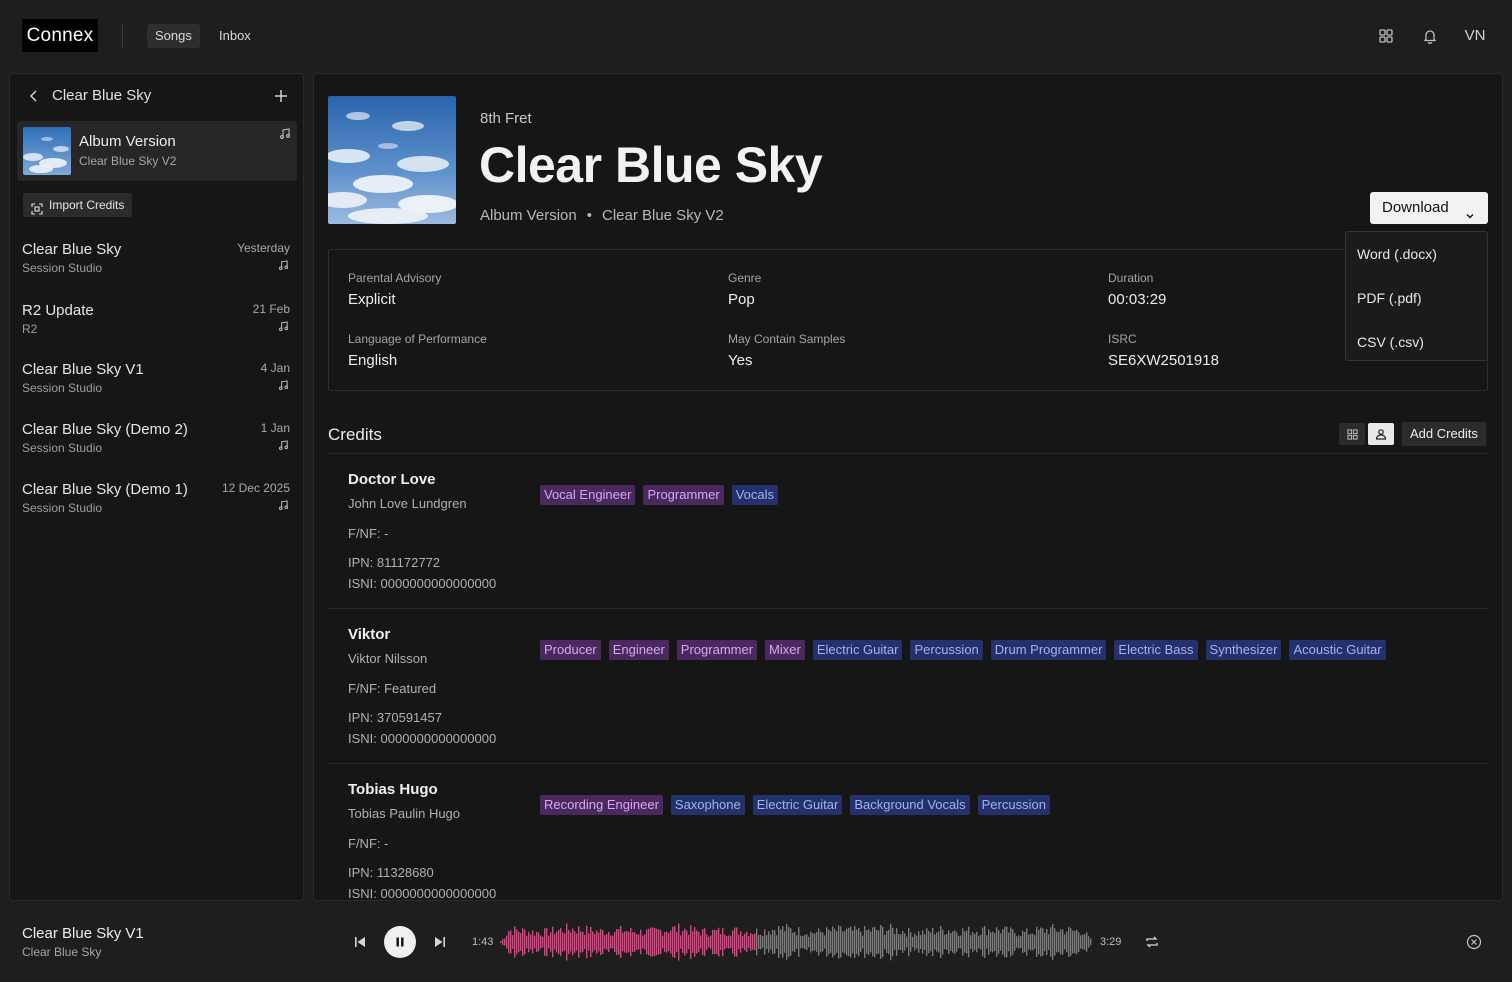 The height and width of the screenshot is (982, 1512). What do you see at coordinates (281, 96) in the screenshot?
I see `add-version-icon` at bounding box center [281, 96].